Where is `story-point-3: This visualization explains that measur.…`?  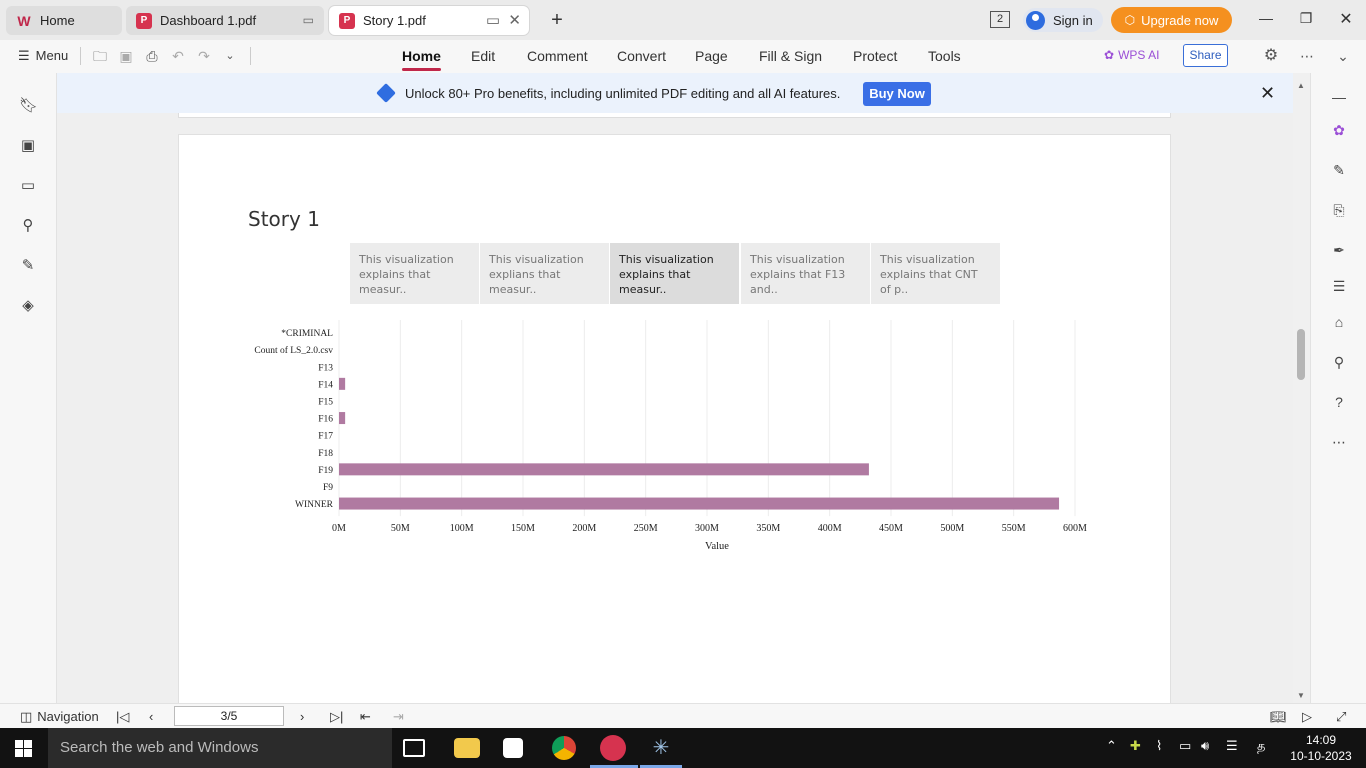 story-point-3: This visualization explains that measur.… is located at coordinates (674, 273).